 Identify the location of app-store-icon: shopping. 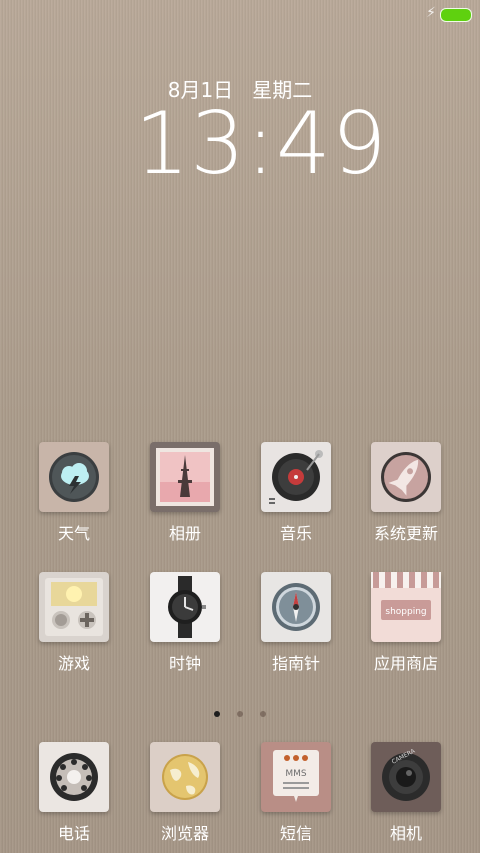
(406, 607).